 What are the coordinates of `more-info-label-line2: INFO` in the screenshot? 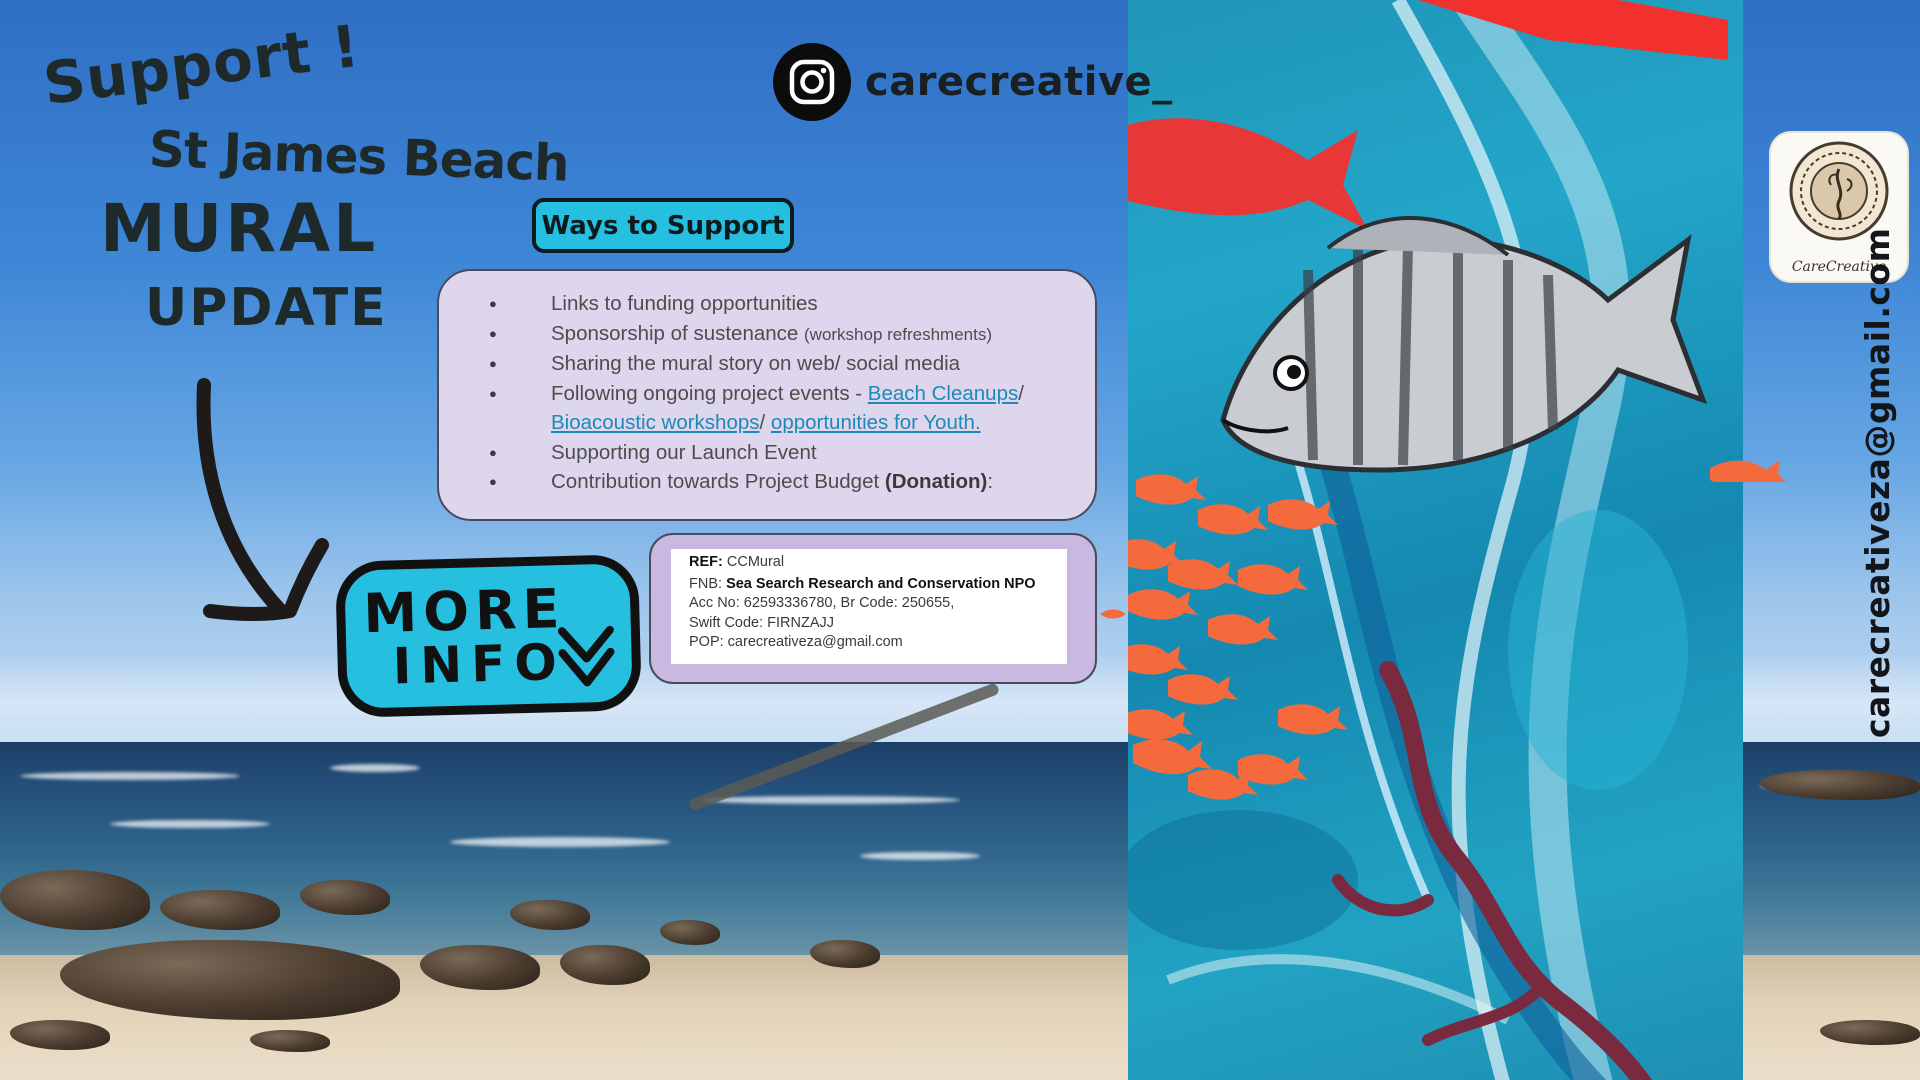 It's located at (479, 664).